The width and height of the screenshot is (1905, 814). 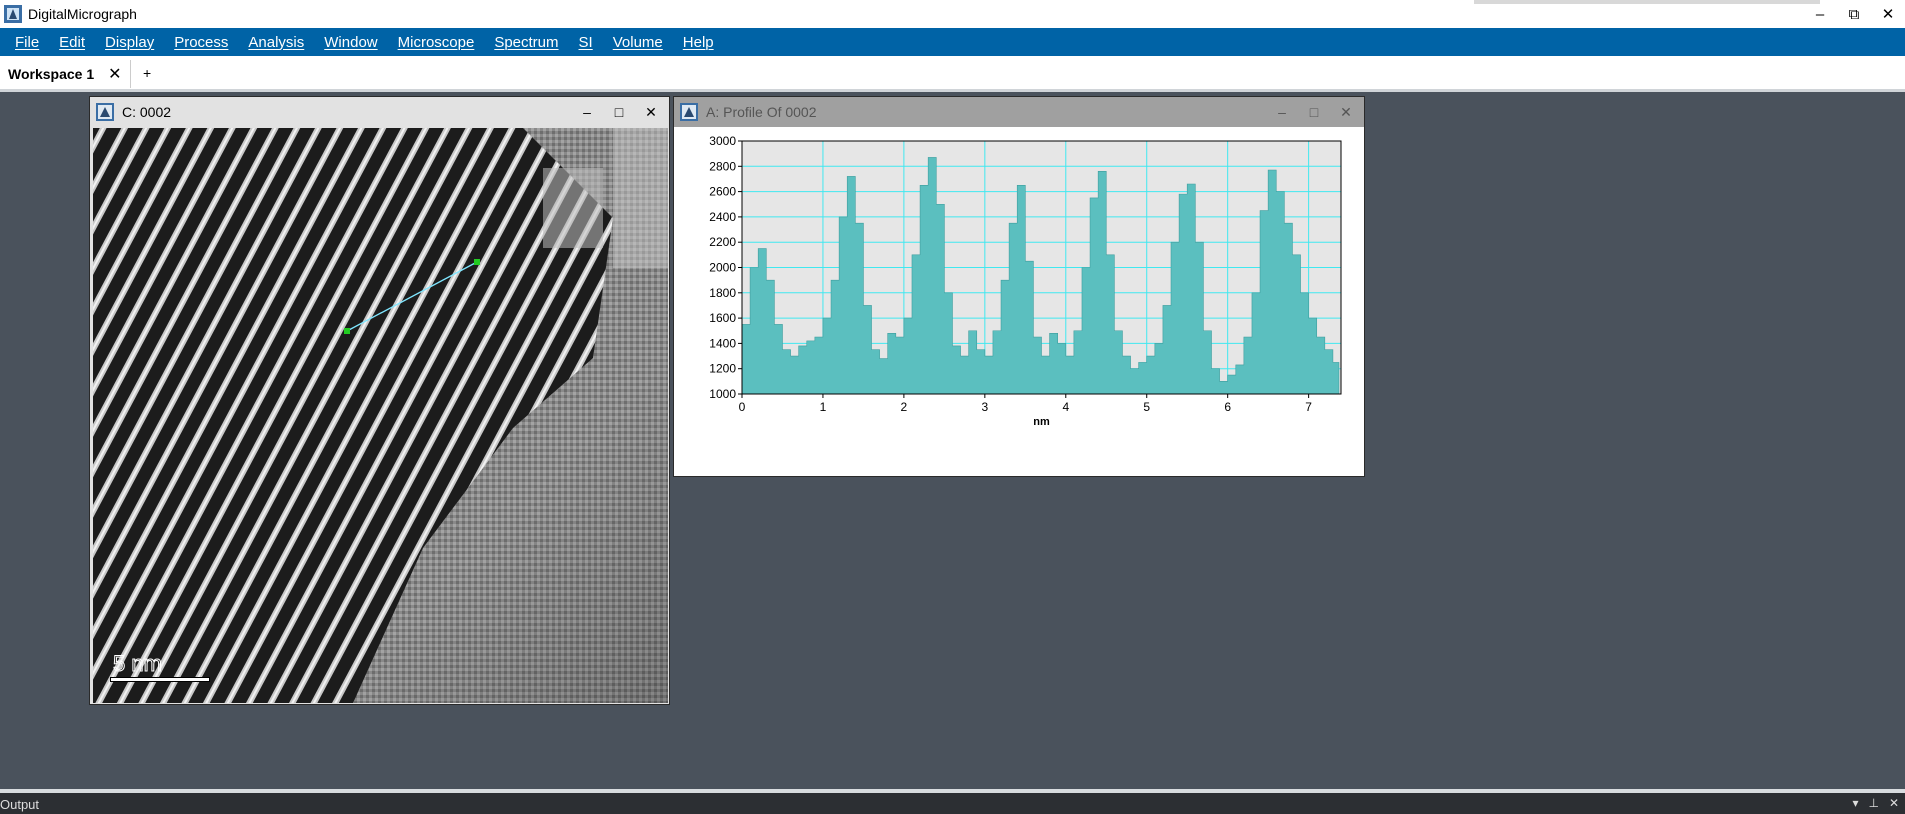 I want to click on profile-window-title: A: Profile Of 0002, so click(x=761, y=112).